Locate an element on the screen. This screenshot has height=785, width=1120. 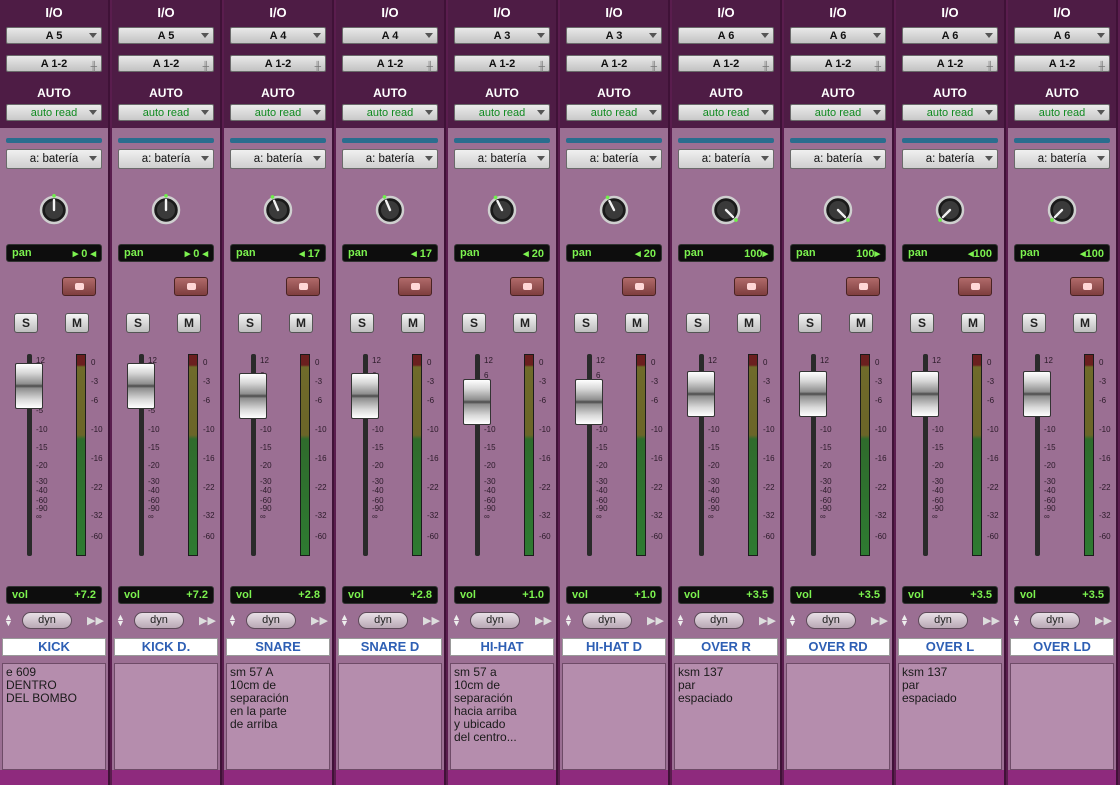
track-name: HI-HAT D is located at coordinates (614, 647).